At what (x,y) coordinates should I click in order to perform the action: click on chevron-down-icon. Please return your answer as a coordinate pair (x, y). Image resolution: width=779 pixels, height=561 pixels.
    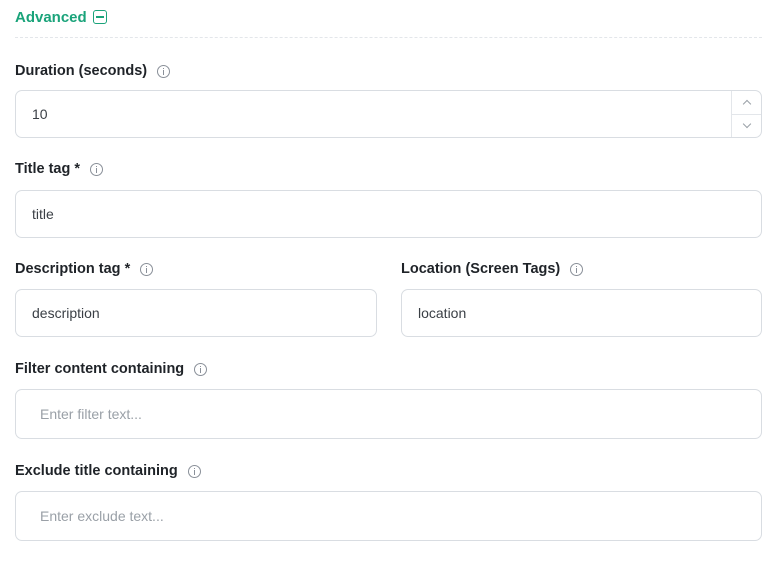
    Looking at the image, I should click on (746, 124).